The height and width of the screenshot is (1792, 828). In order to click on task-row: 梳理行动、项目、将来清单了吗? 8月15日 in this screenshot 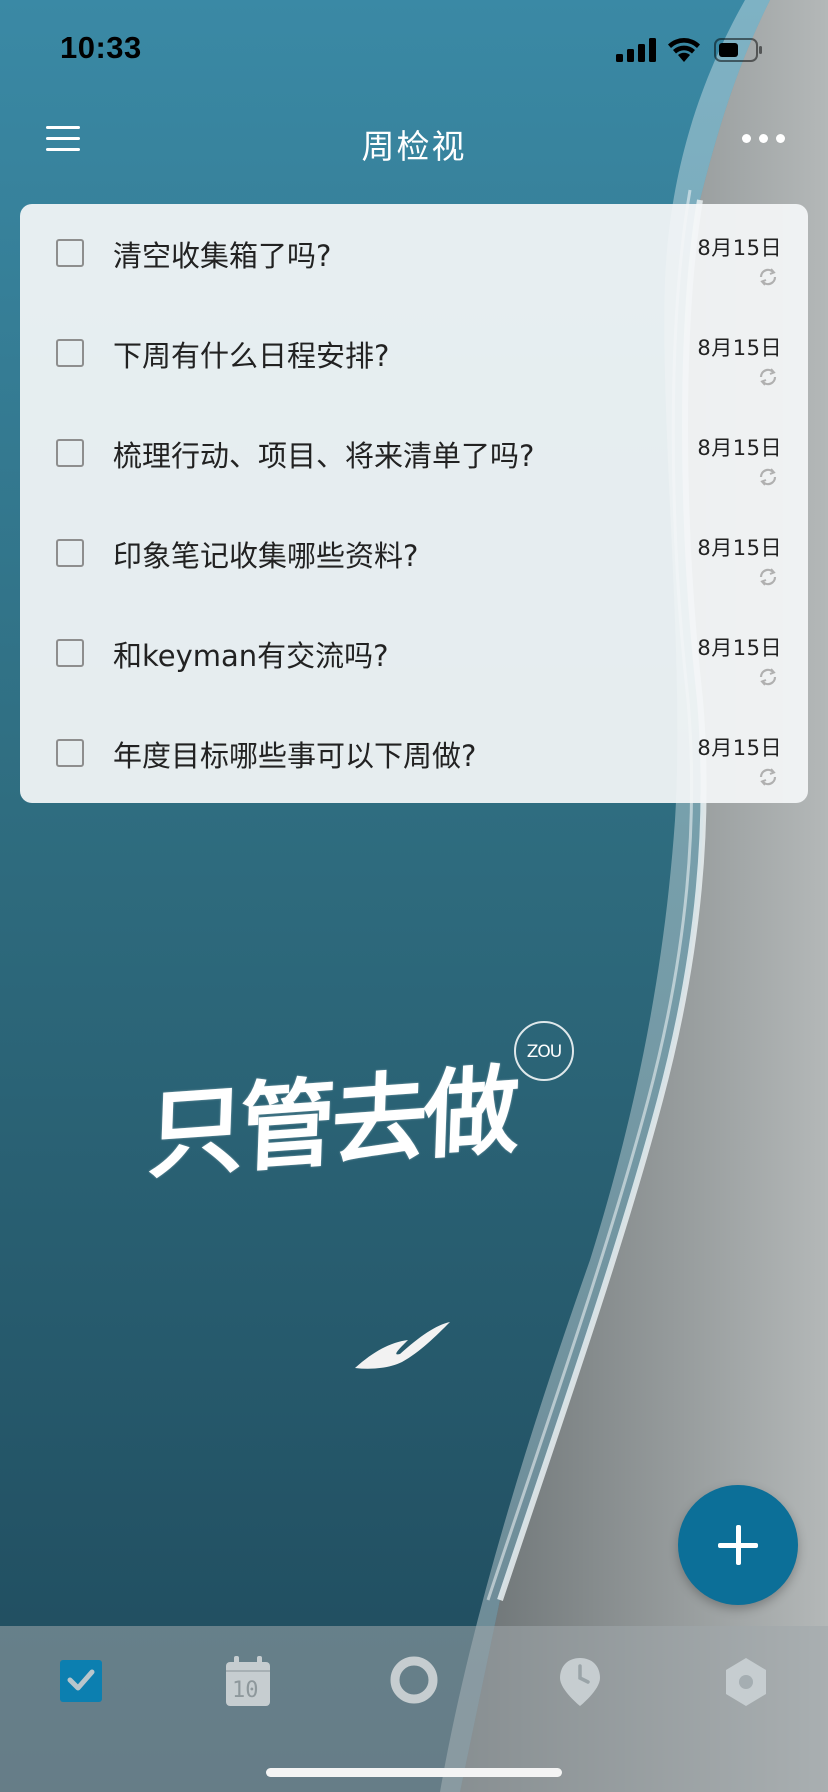, I will do `click(414, 454)`.